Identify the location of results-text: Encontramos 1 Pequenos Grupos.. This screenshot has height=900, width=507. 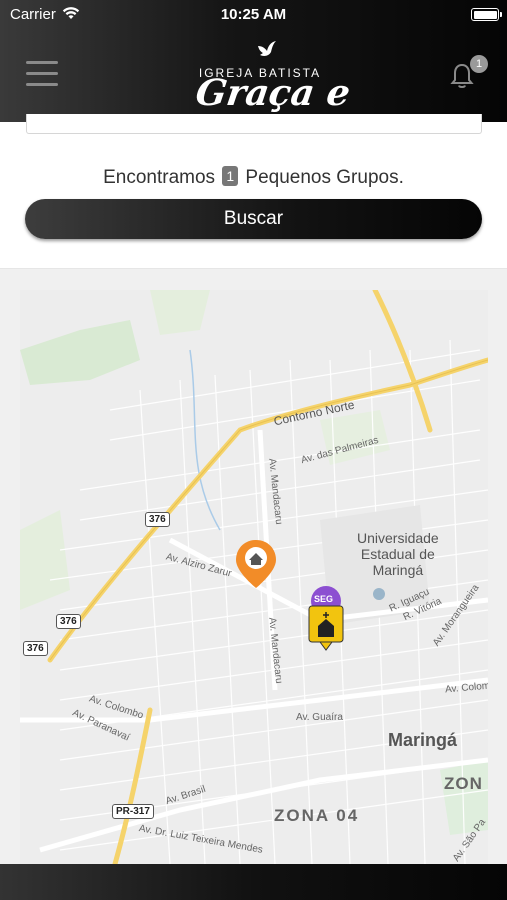
(253, 177).